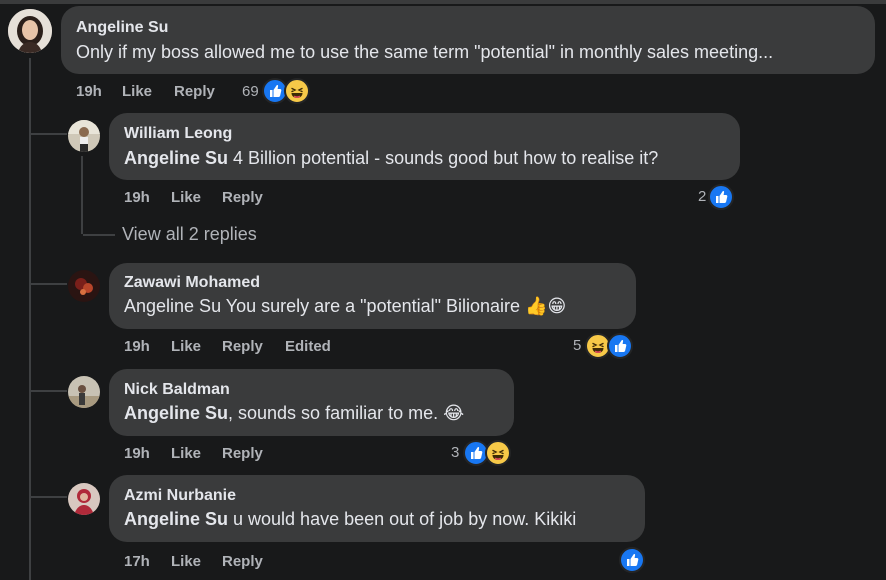 This screenshot has height=580, width=886. Describe the element at coordinates (455, 452) in the screenshot. I see `reaction-count: 3` at that location.